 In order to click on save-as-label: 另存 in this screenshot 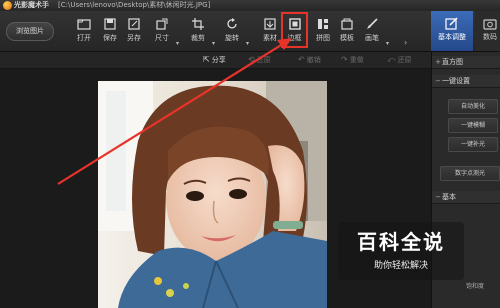, I will do `click(134, 38)`.